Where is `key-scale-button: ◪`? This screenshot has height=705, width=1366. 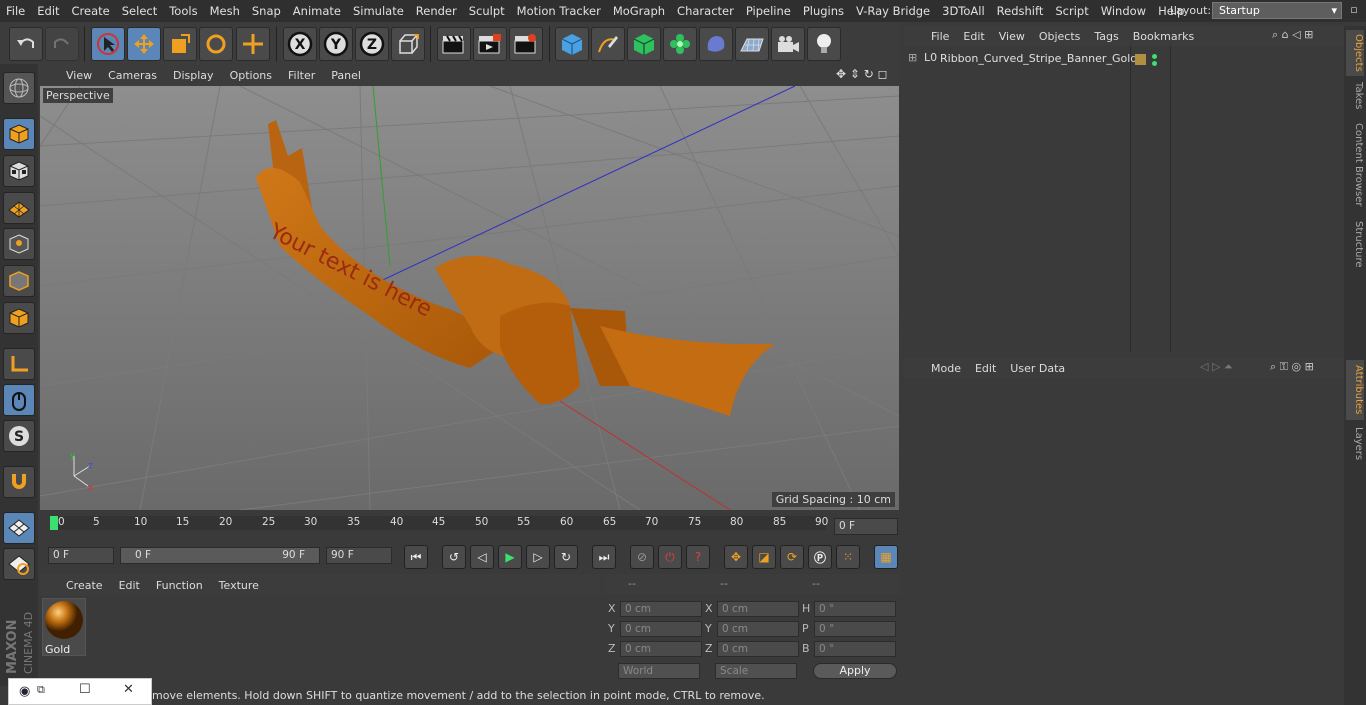 key-scale-button: ◪ is located at coordinates (764, 557).